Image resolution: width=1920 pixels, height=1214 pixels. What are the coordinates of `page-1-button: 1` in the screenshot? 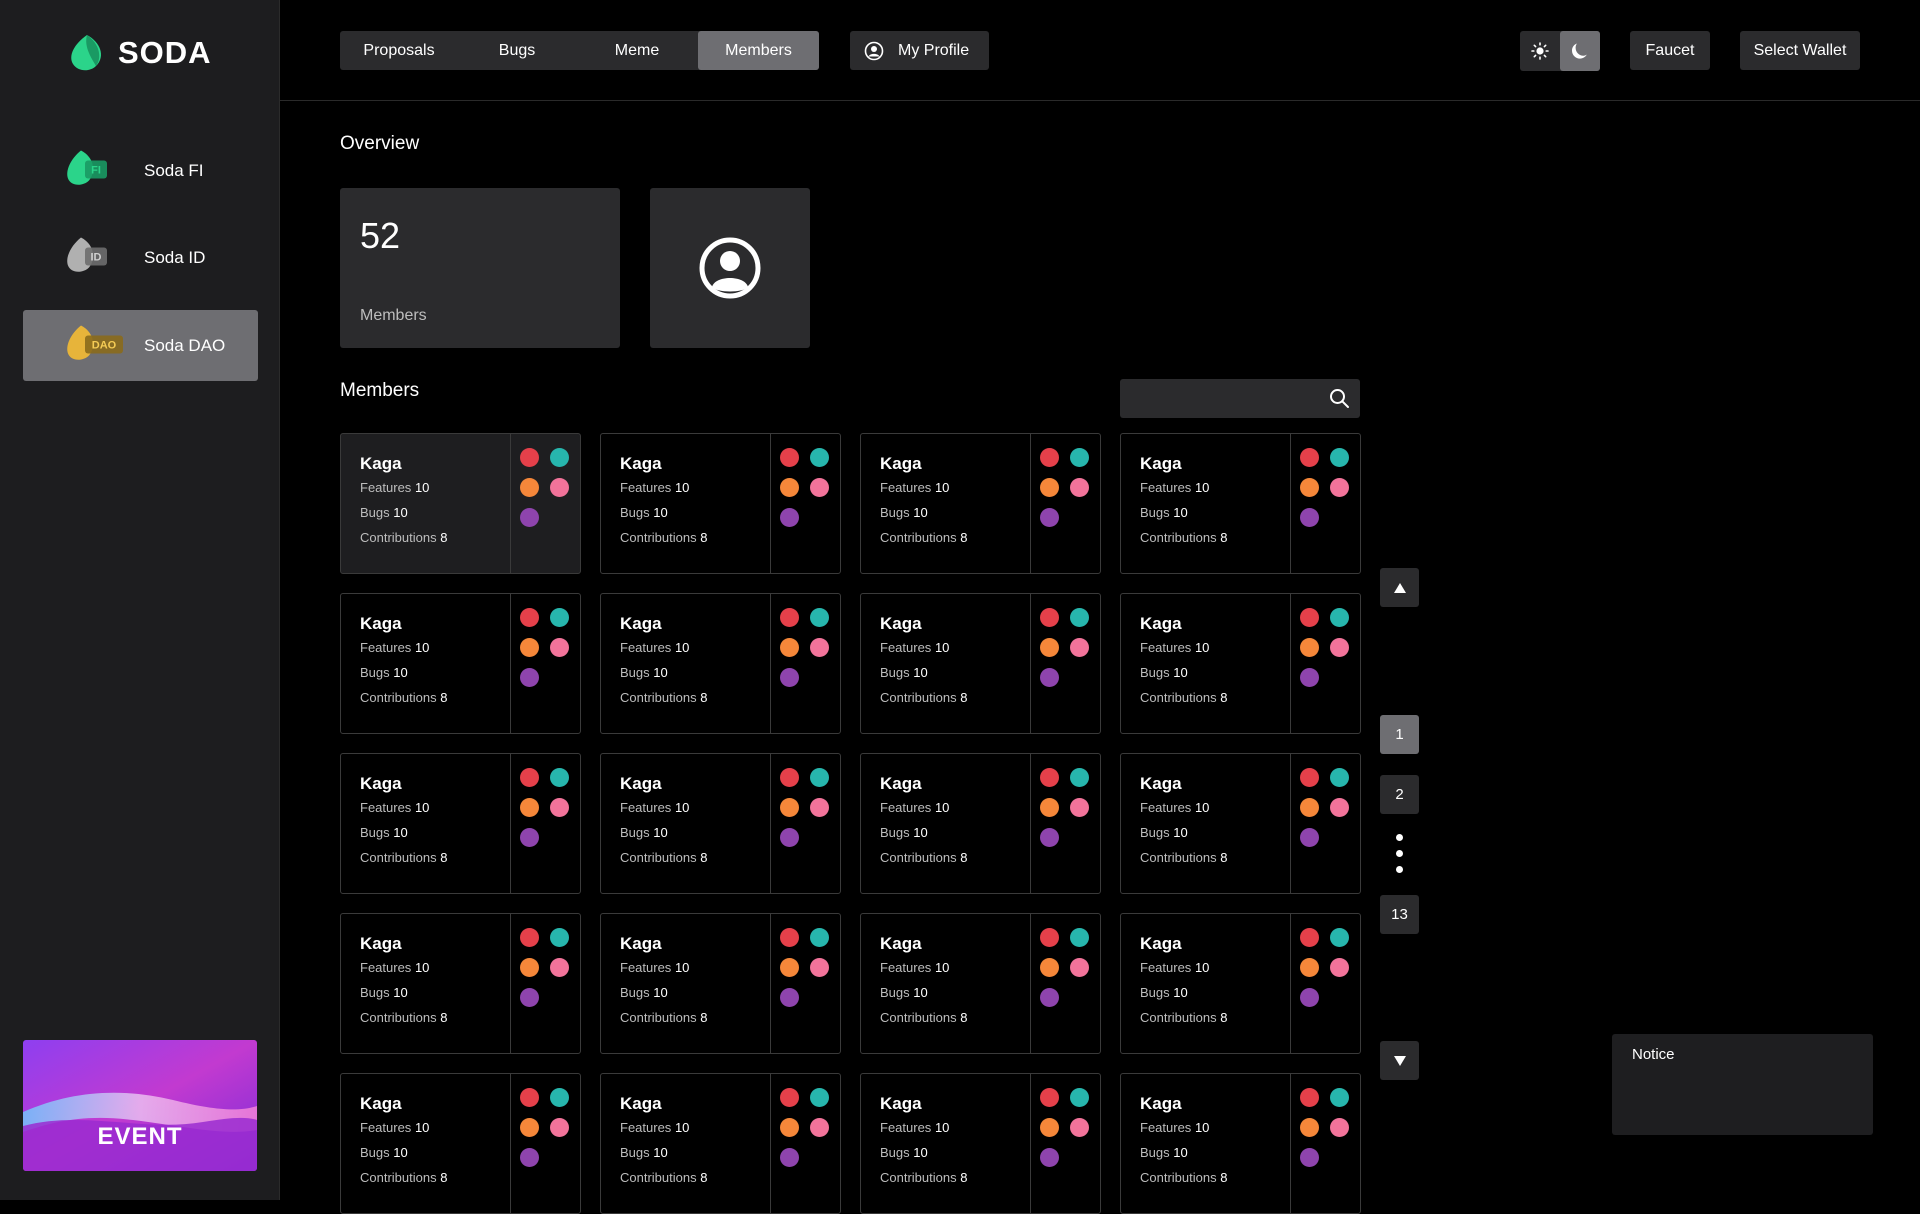 It's located at (1399, 734).